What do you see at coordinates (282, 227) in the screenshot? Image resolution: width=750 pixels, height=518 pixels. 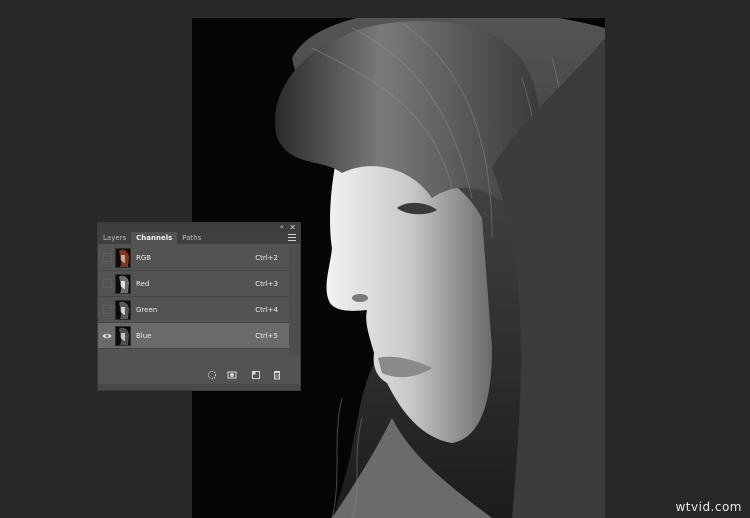 I see `collapse-panel-icon: «` at bounding box center [282, 227].